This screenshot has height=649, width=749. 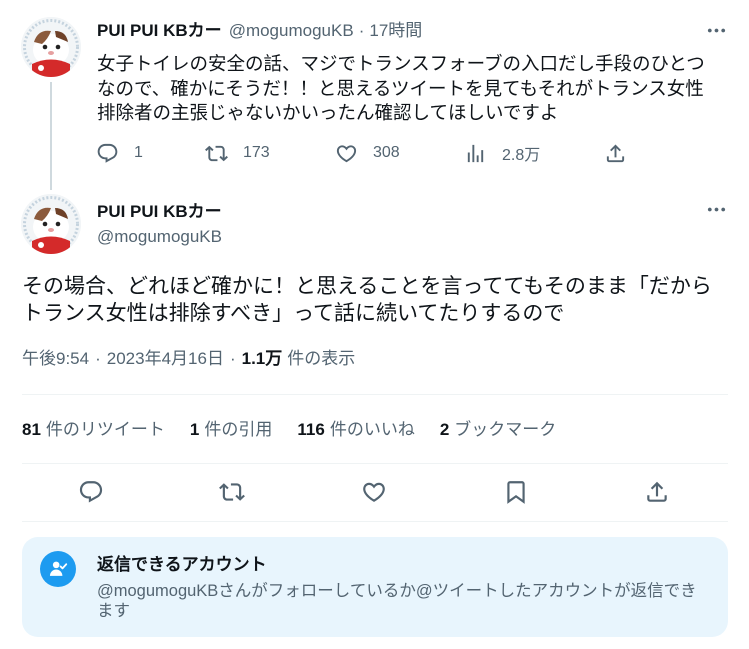 I want to click on quotes-stat-count: 1, so click(x=194, y=429).